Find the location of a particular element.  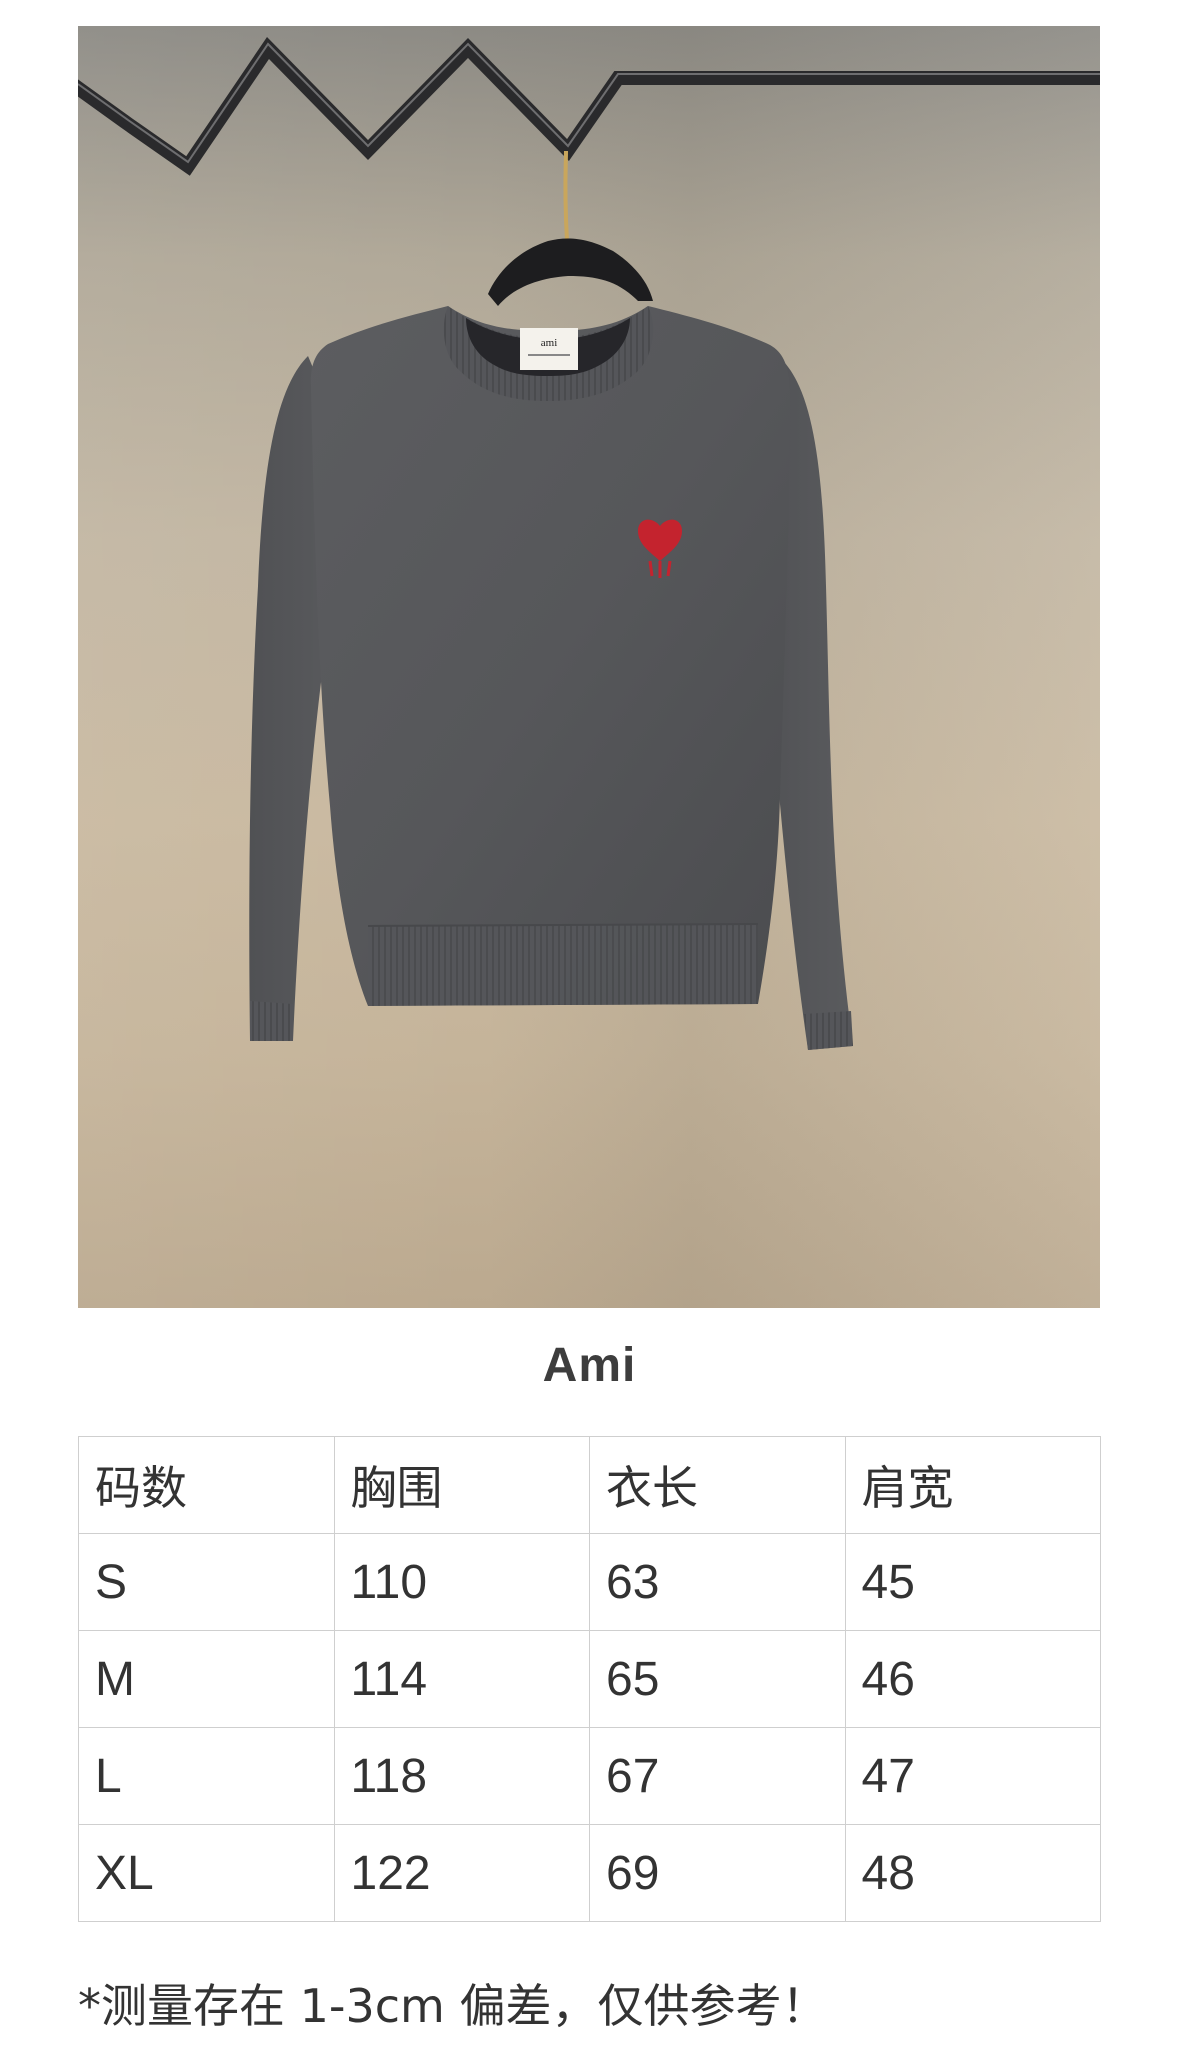

cell-shoulder: 48 is located at coordinates (972, 1873).